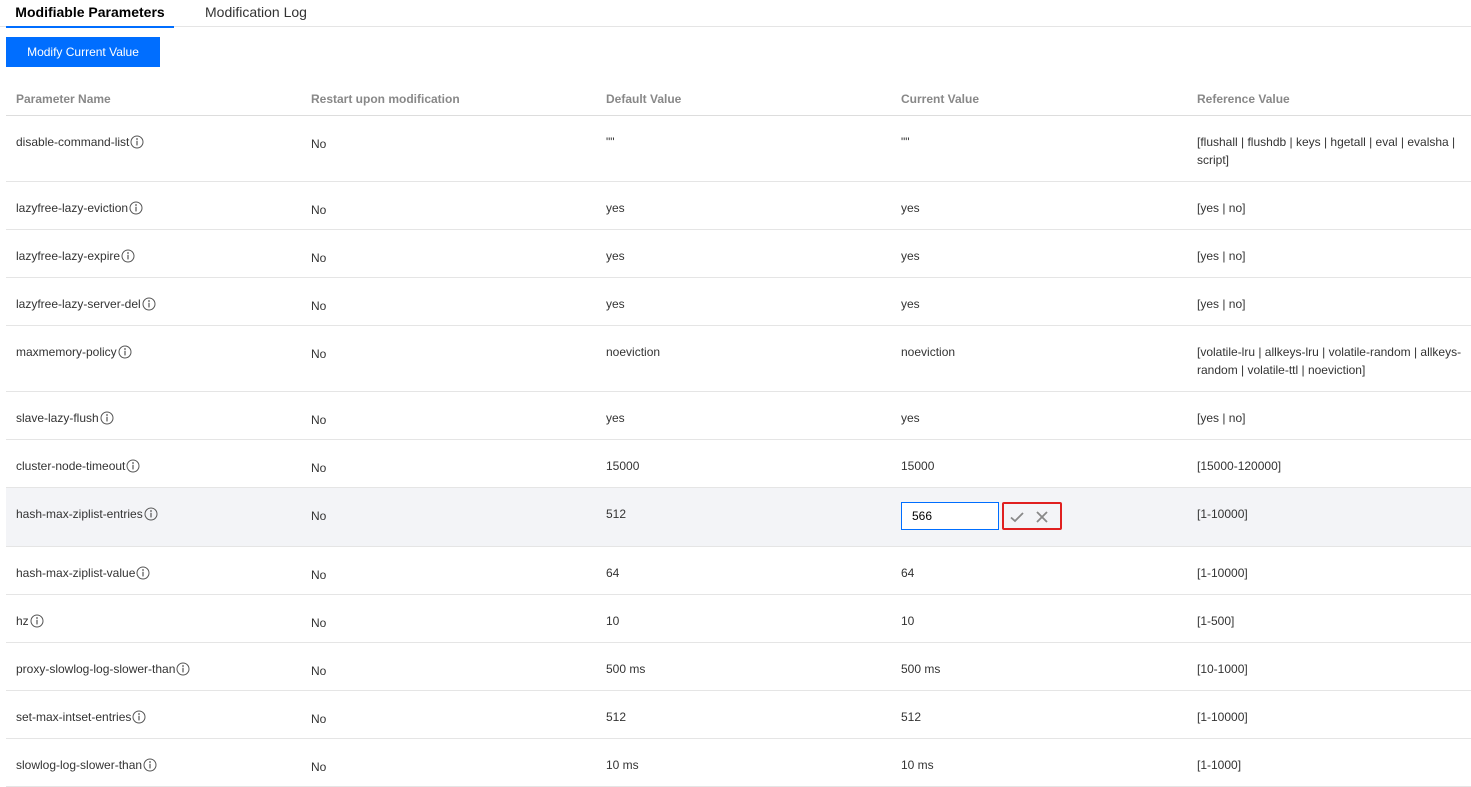  Describe the element at coordinates (83, 52) in the screenshot. I see `modify-current-value-button: Modify Current Value` at that location.